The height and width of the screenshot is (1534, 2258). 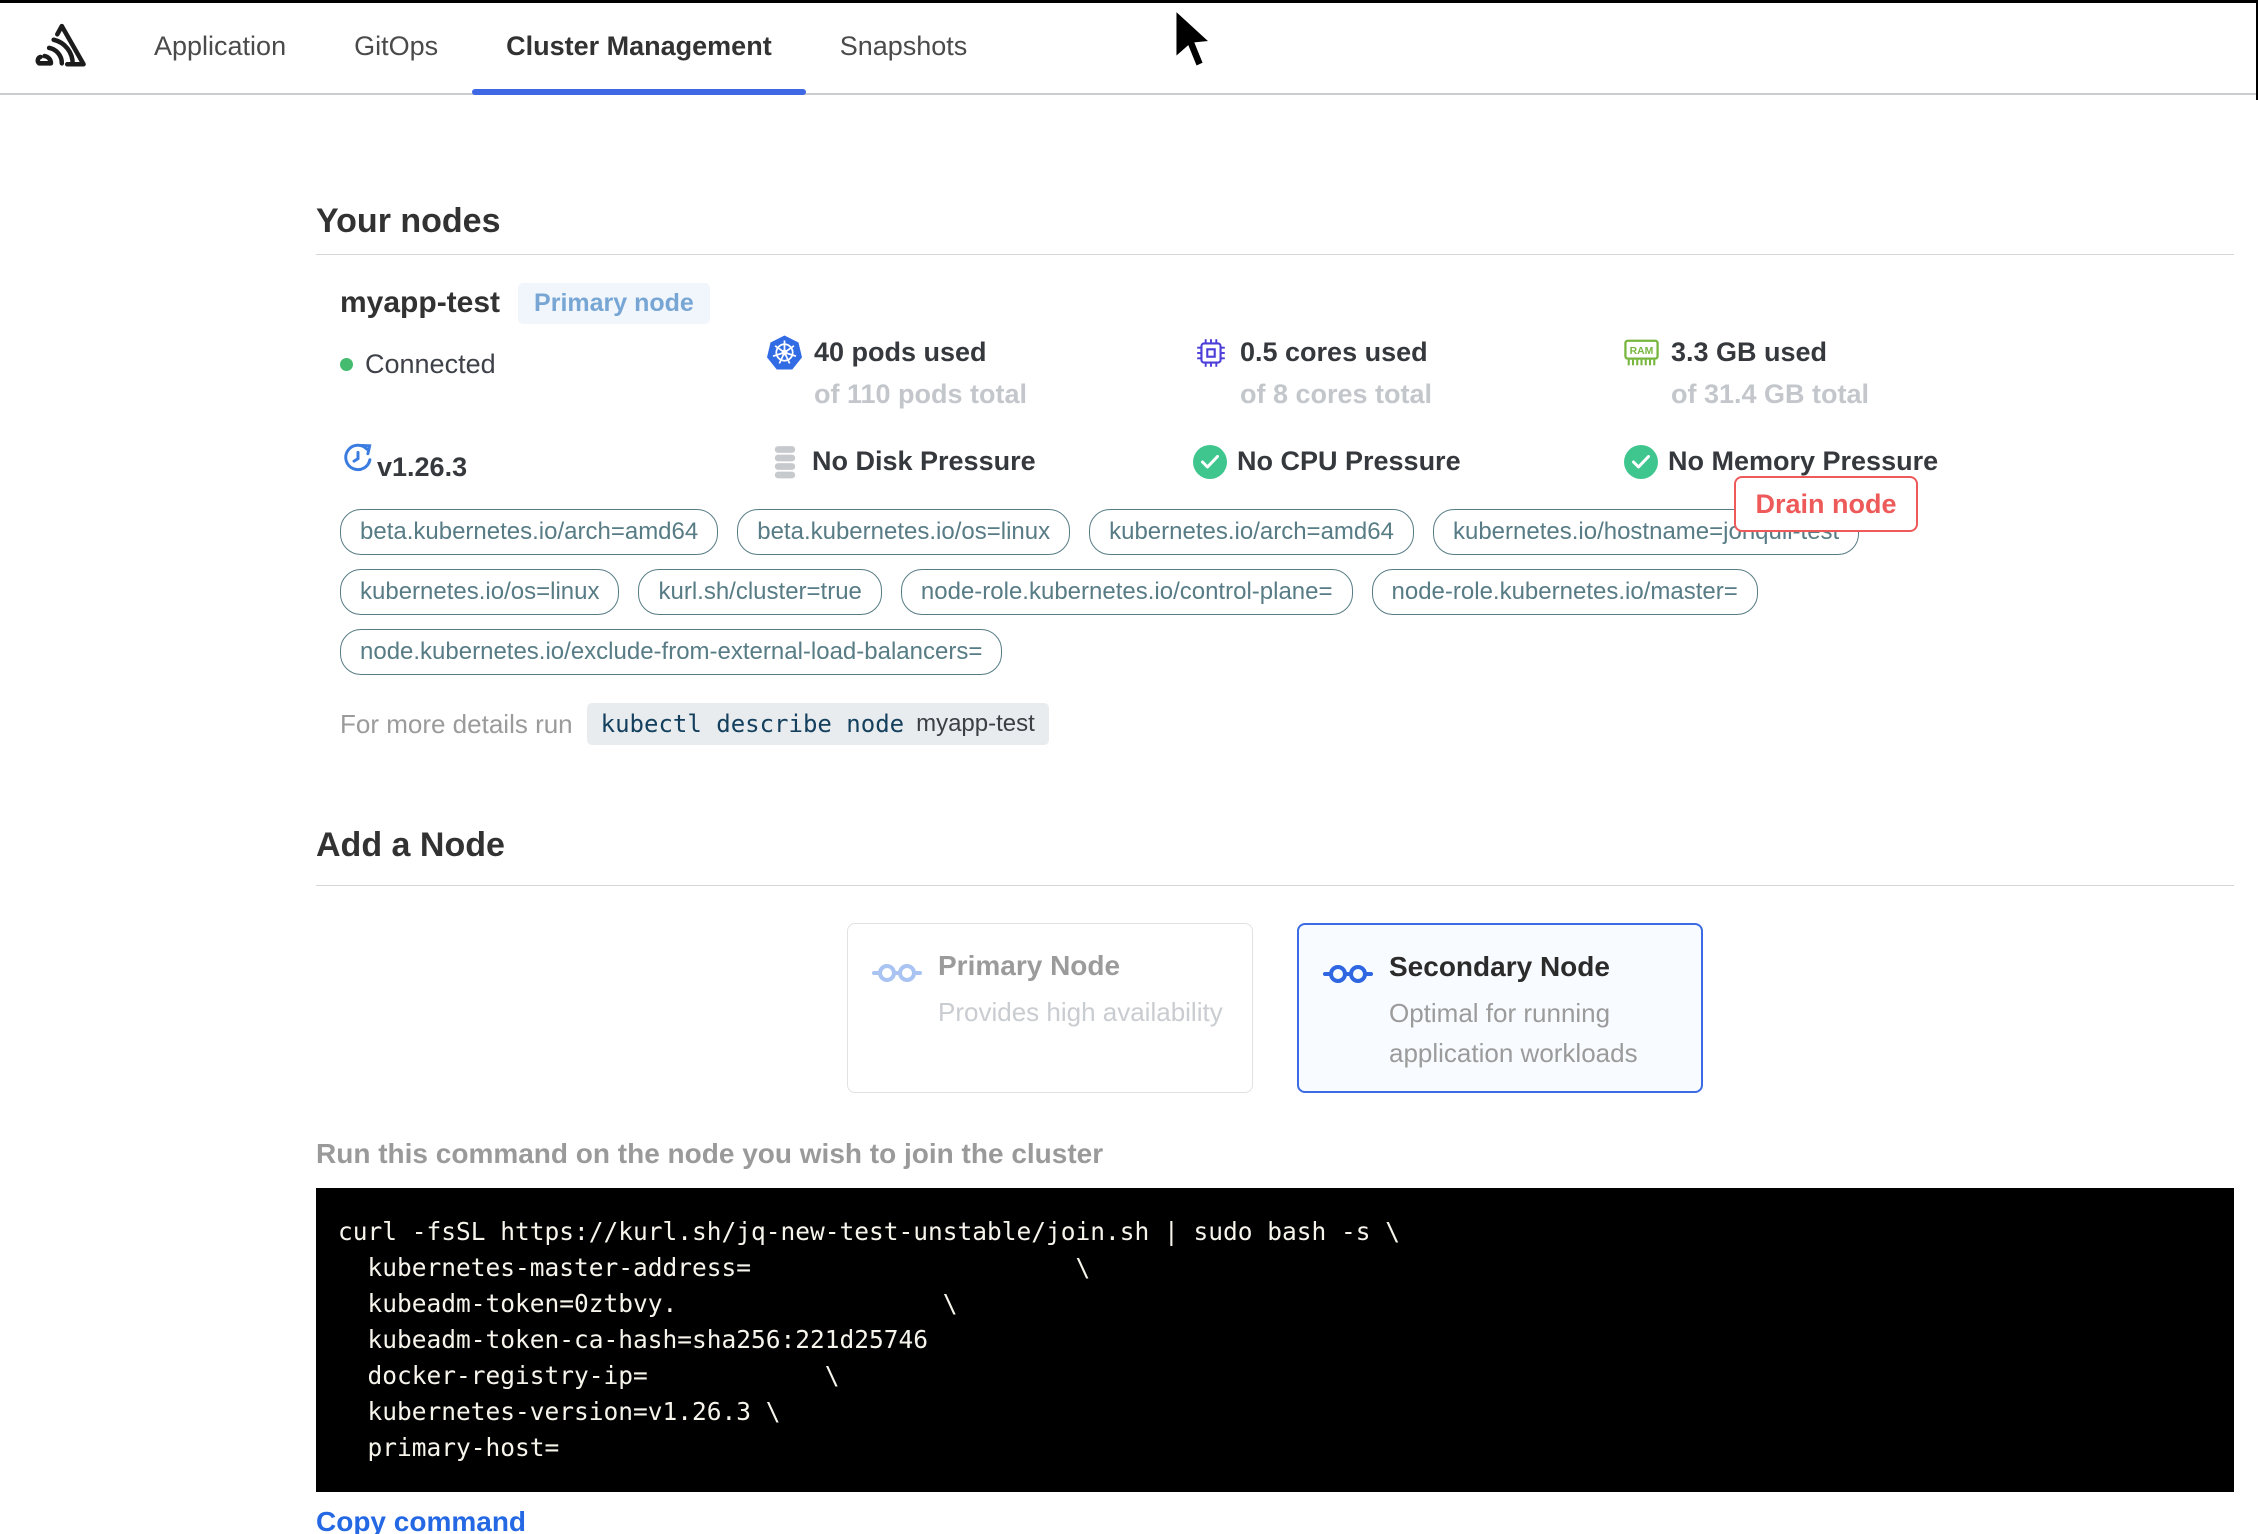 I want to click on connected-status-dot, so click(x=346, y=364).